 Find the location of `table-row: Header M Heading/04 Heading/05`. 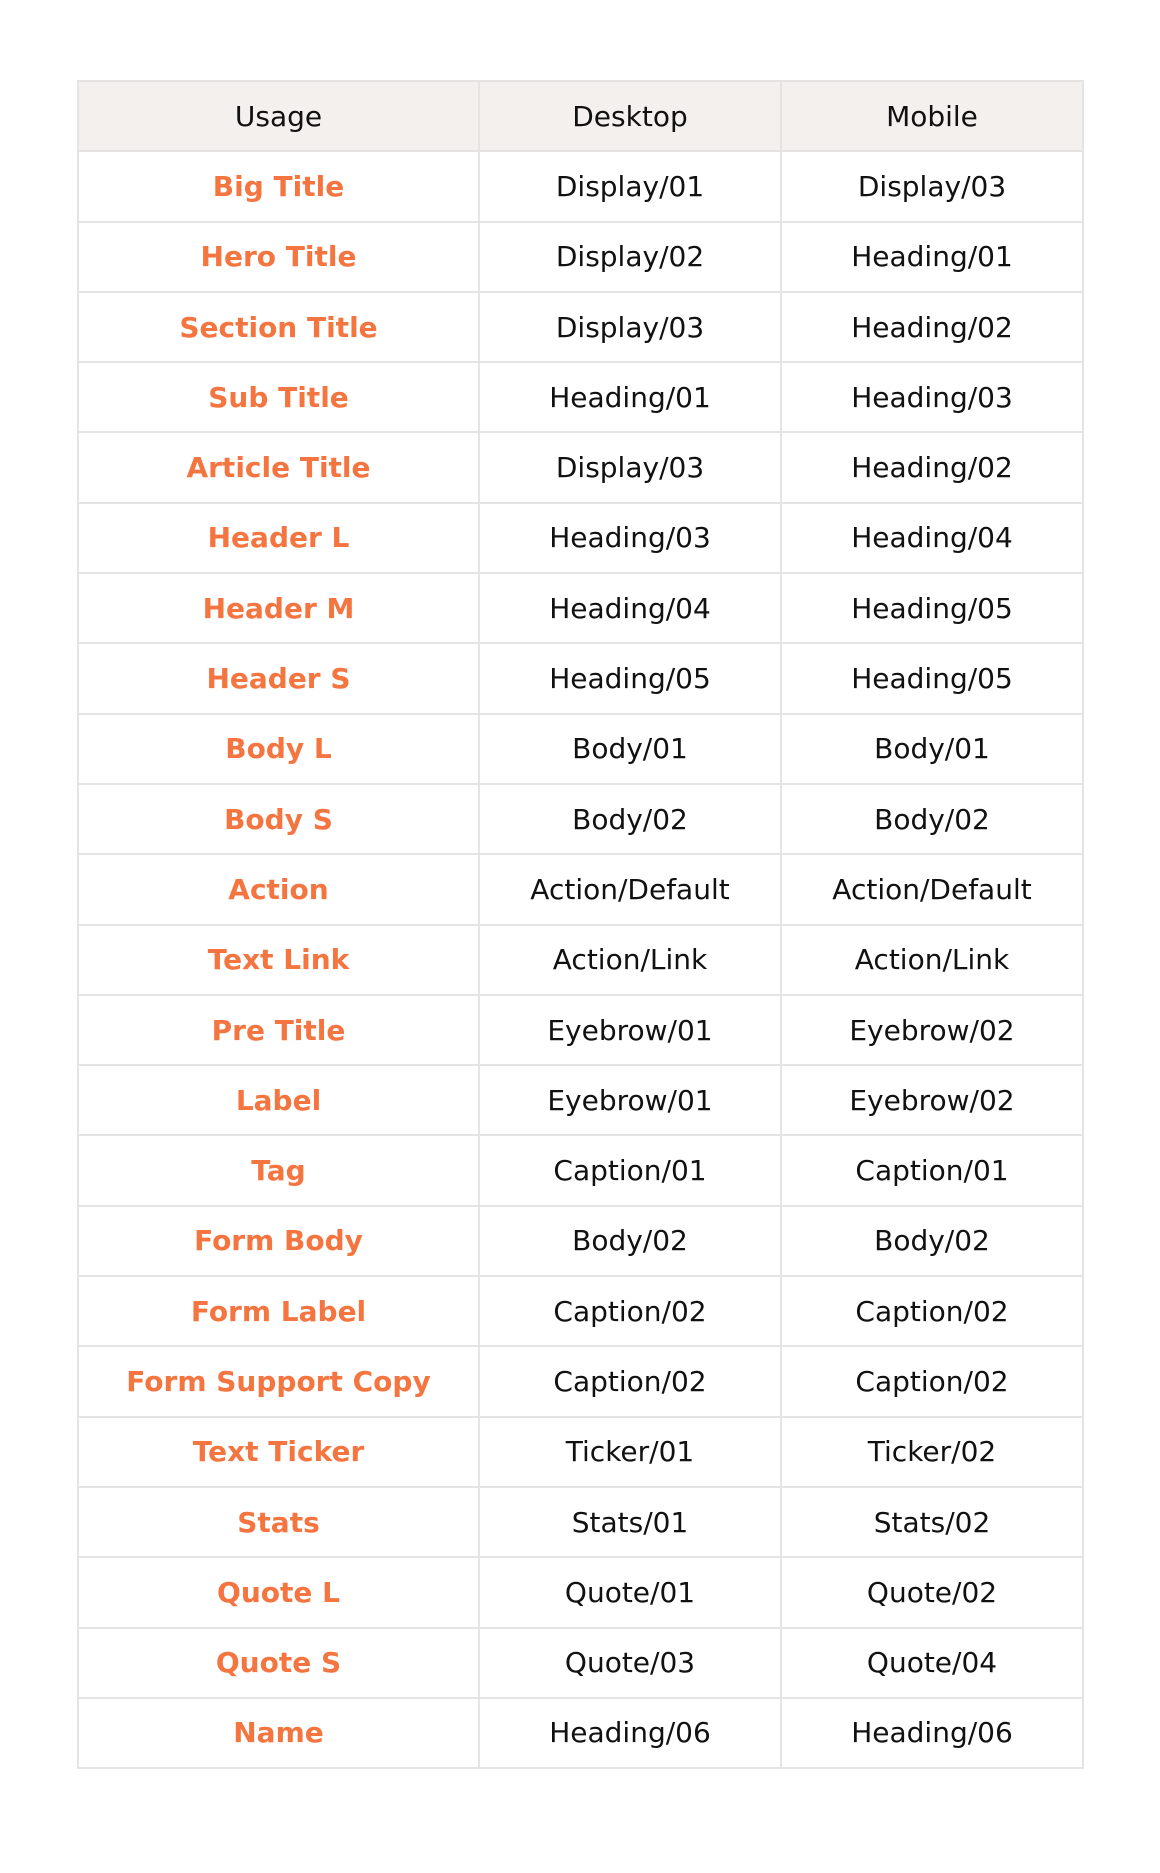

table-row: Header M Heading/04 Heading/05 is located at coordinates (580, 608).